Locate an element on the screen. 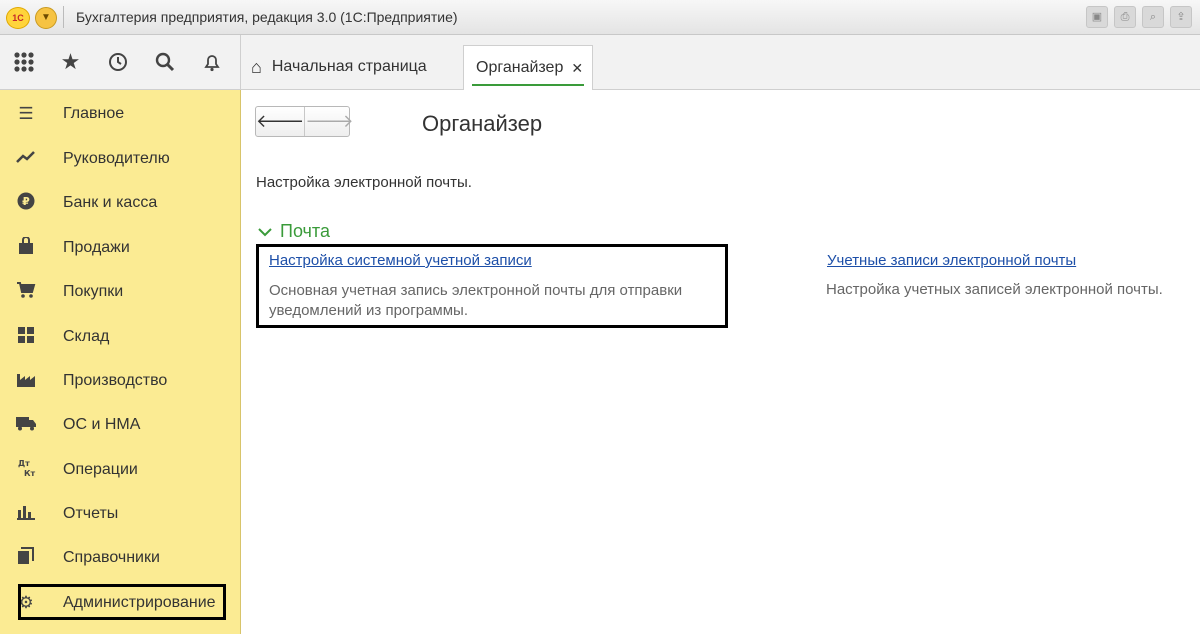 Image resolution: width=1200 pixels, height=634 pixels. search-icon is located at coordinates (164, 62).